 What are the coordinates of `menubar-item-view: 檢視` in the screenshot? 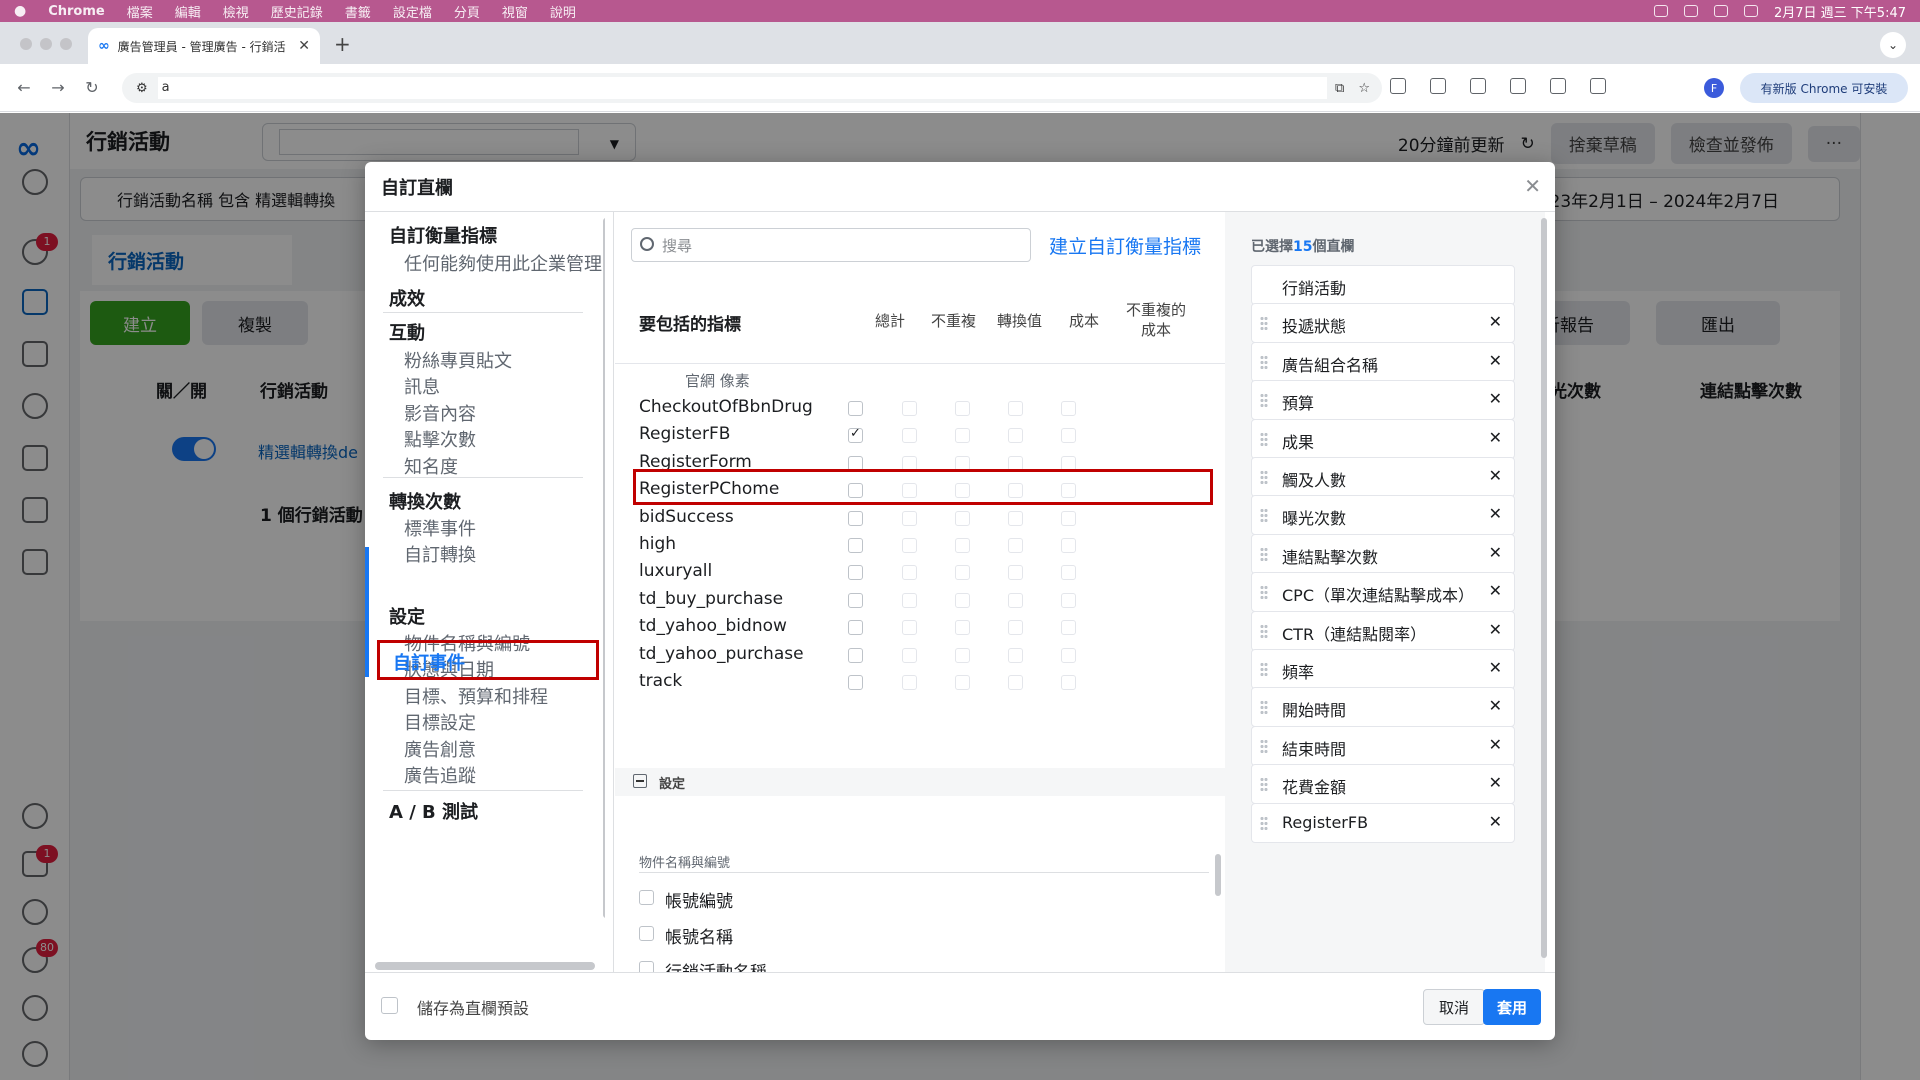 It's located at (236, 11).